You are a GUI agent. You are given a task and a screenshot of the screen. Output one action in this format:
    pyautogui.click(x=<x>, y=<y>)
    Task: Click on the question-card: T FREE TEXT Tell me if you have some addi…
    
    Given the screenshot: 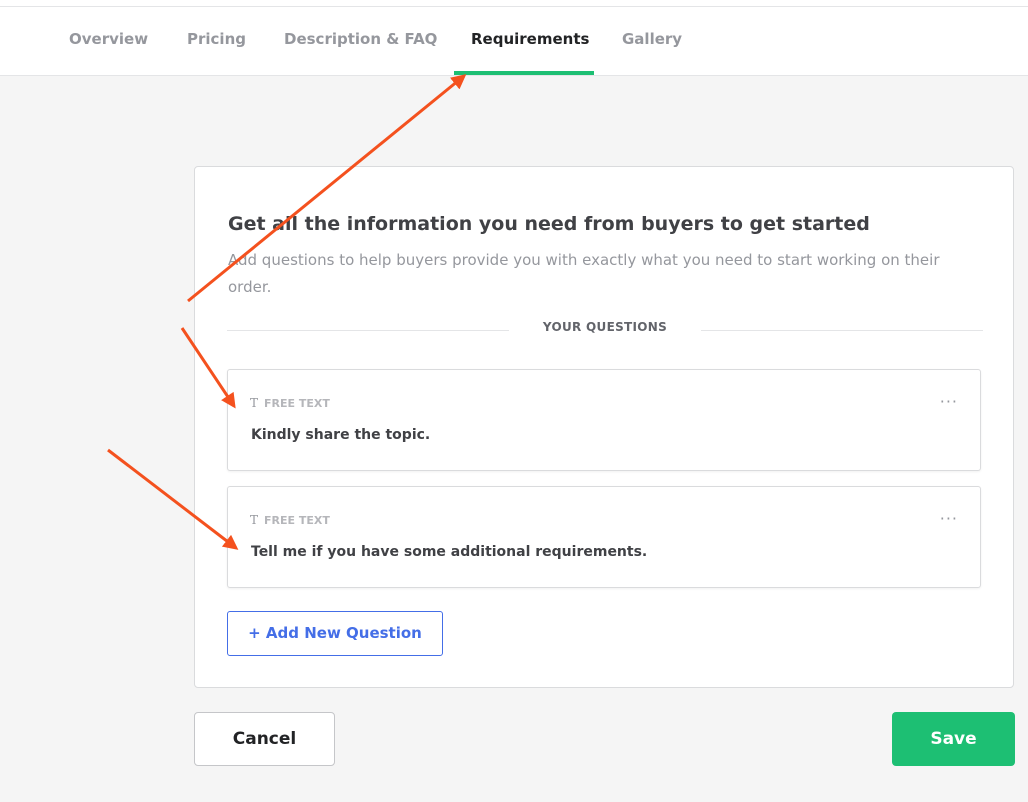 What is the action you would take?
    pyautogui.click(x=604, y=537)
    